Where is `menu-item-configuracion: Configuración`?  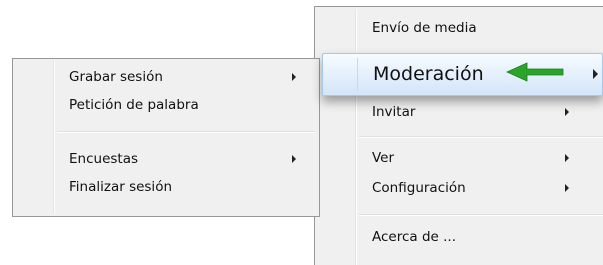 menu-item-configuracion: Configuración is located at coordinates (459, 188).